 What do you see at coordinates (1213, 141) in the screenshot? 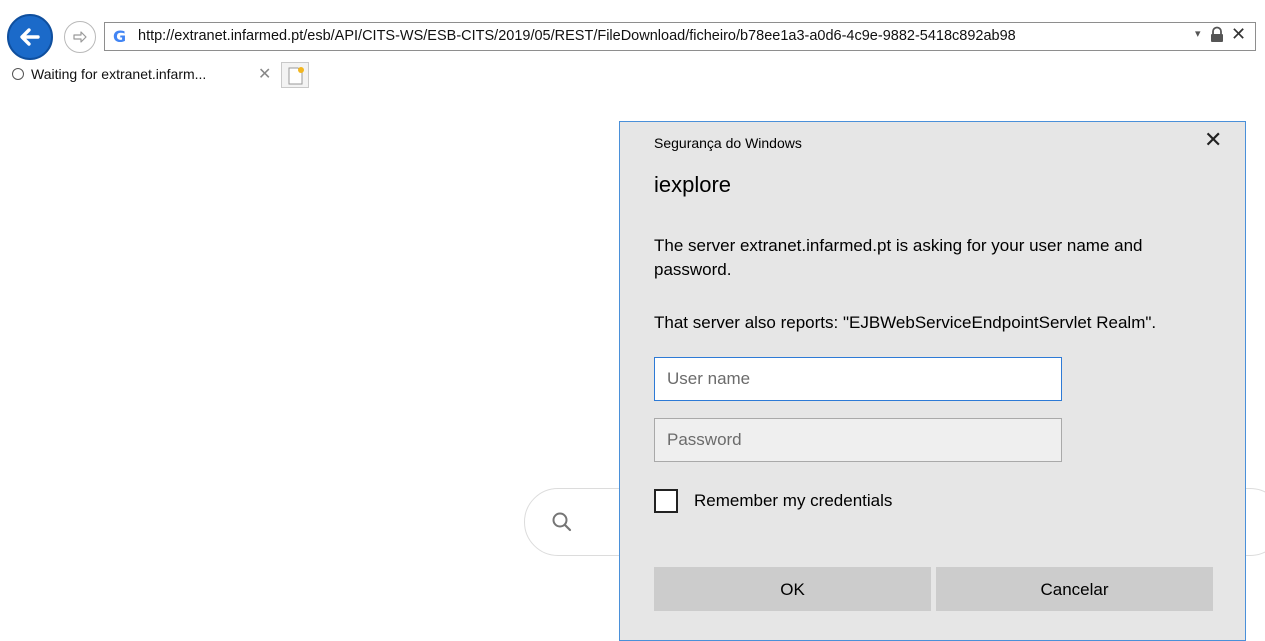
I see `close-icon: ✕` at bounding box center [1213, 141].